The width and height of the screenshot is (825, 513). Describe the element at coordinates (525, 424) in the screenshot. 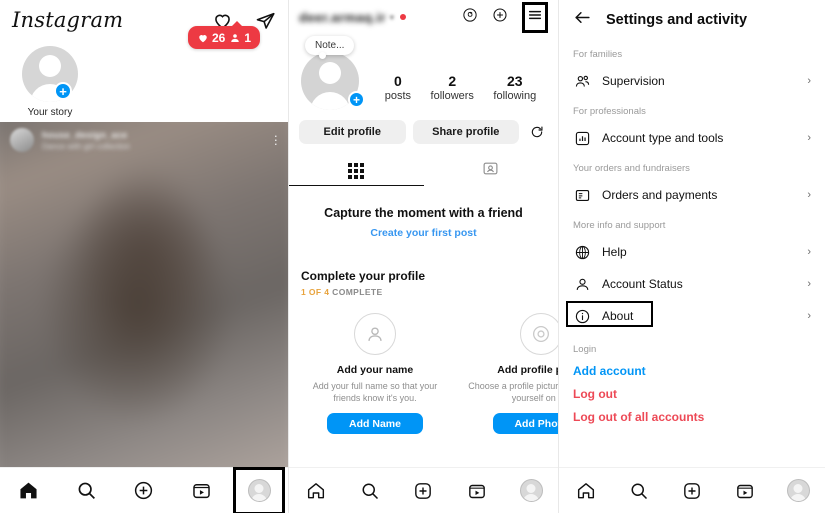

I see `add-photo-button: Add Photo` at that location.